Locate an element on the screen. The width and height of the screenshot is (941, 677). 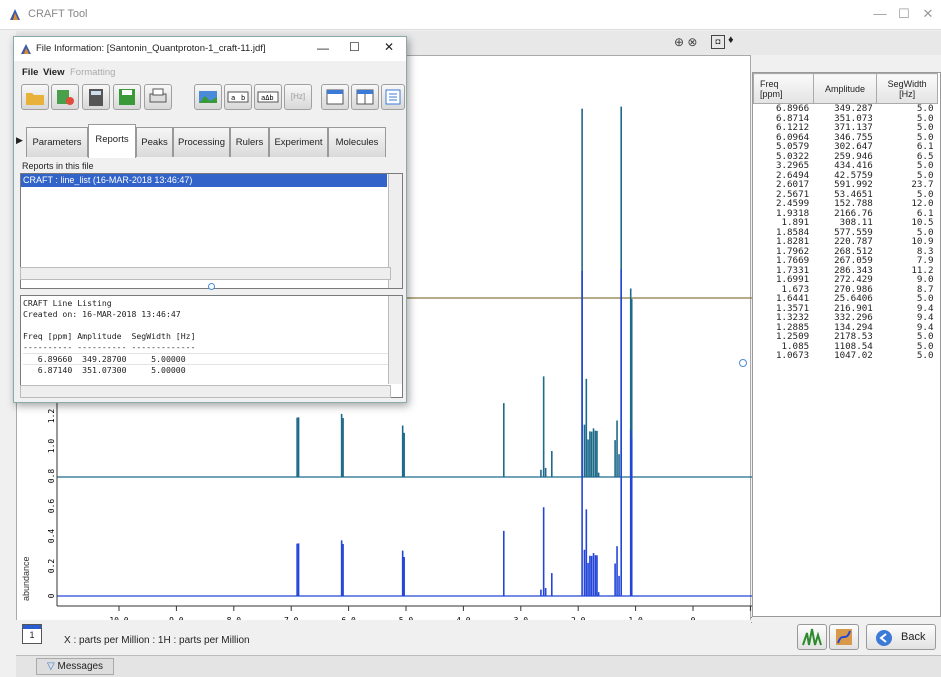
layout-two-icon is located at coordinates (365, 97).